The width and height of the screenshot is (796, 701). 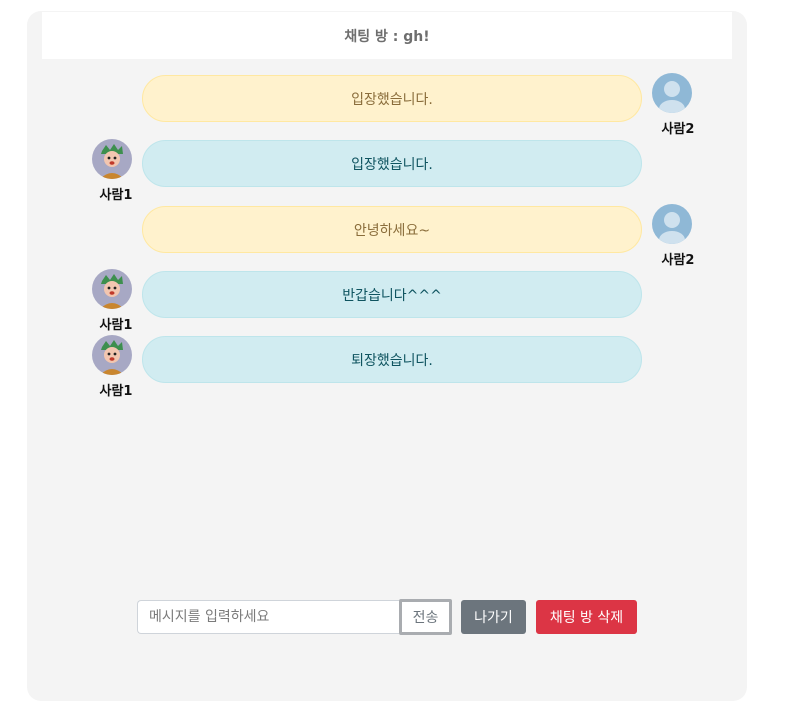 I want to click on message-bubble-other: 퇴장했습니다., so click(x=392, y=359).